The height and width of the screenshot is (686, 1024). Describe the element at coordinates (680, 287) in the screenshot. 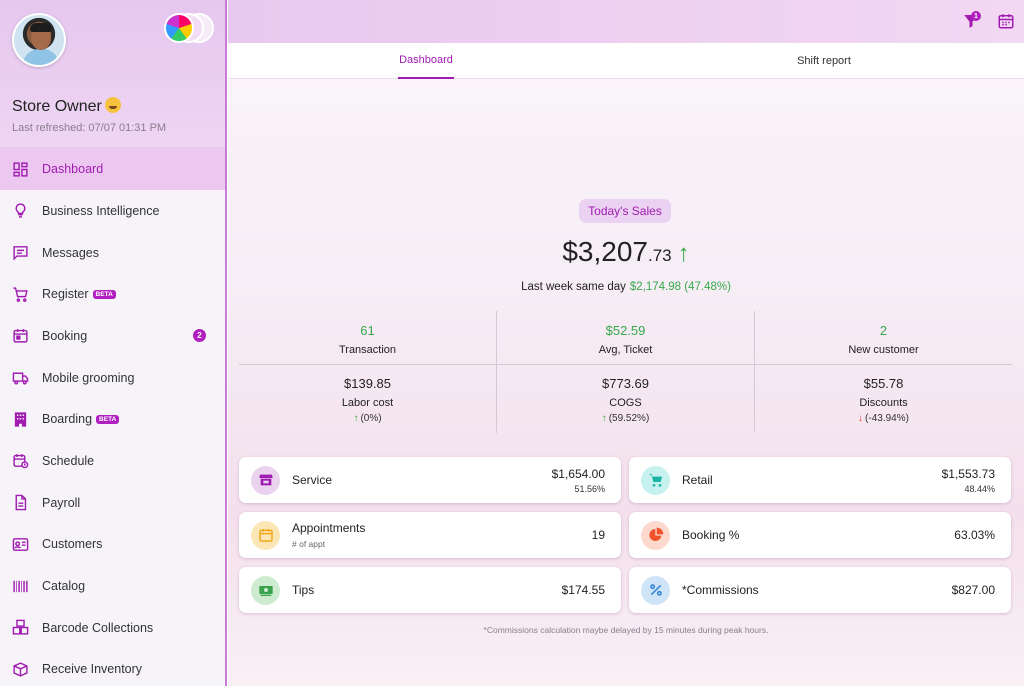

I see `lastweek-value: $2,174.98 (47.48%)` at that location.